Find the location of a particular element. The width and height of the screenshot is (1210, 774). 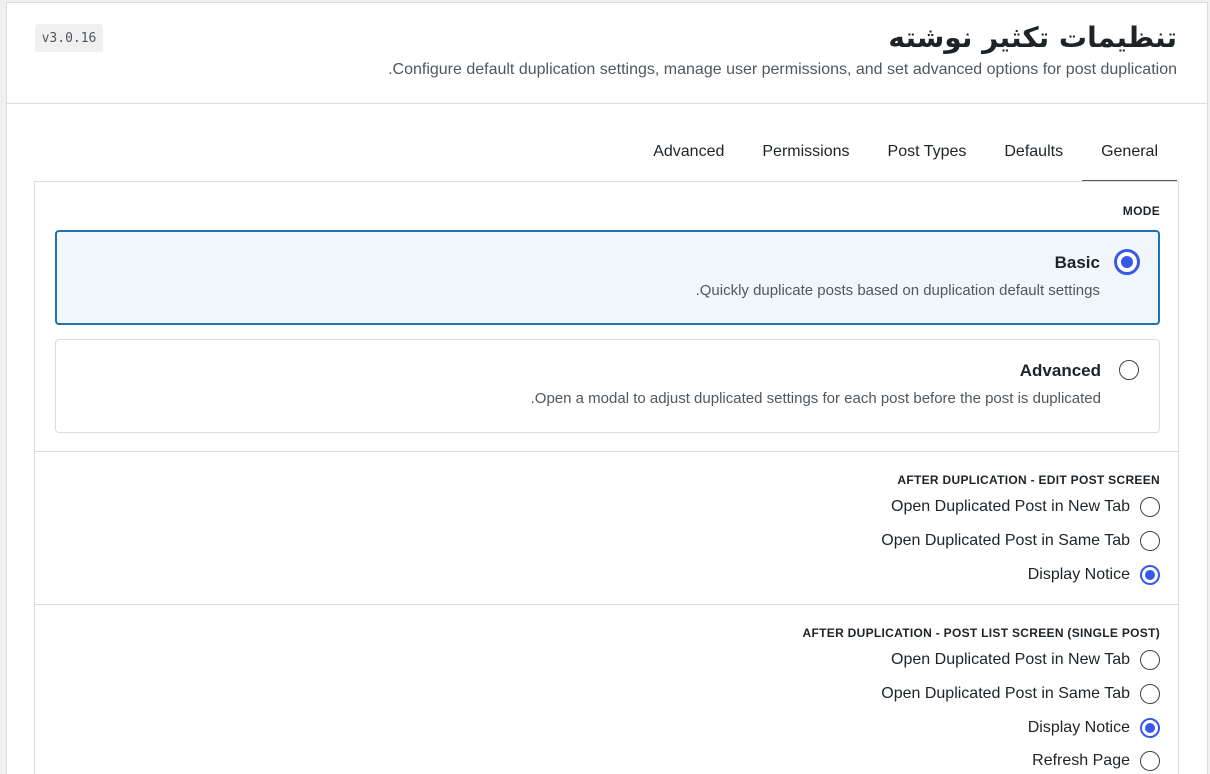

option-label: Refresh Page is located at coordinates (1081, 760).